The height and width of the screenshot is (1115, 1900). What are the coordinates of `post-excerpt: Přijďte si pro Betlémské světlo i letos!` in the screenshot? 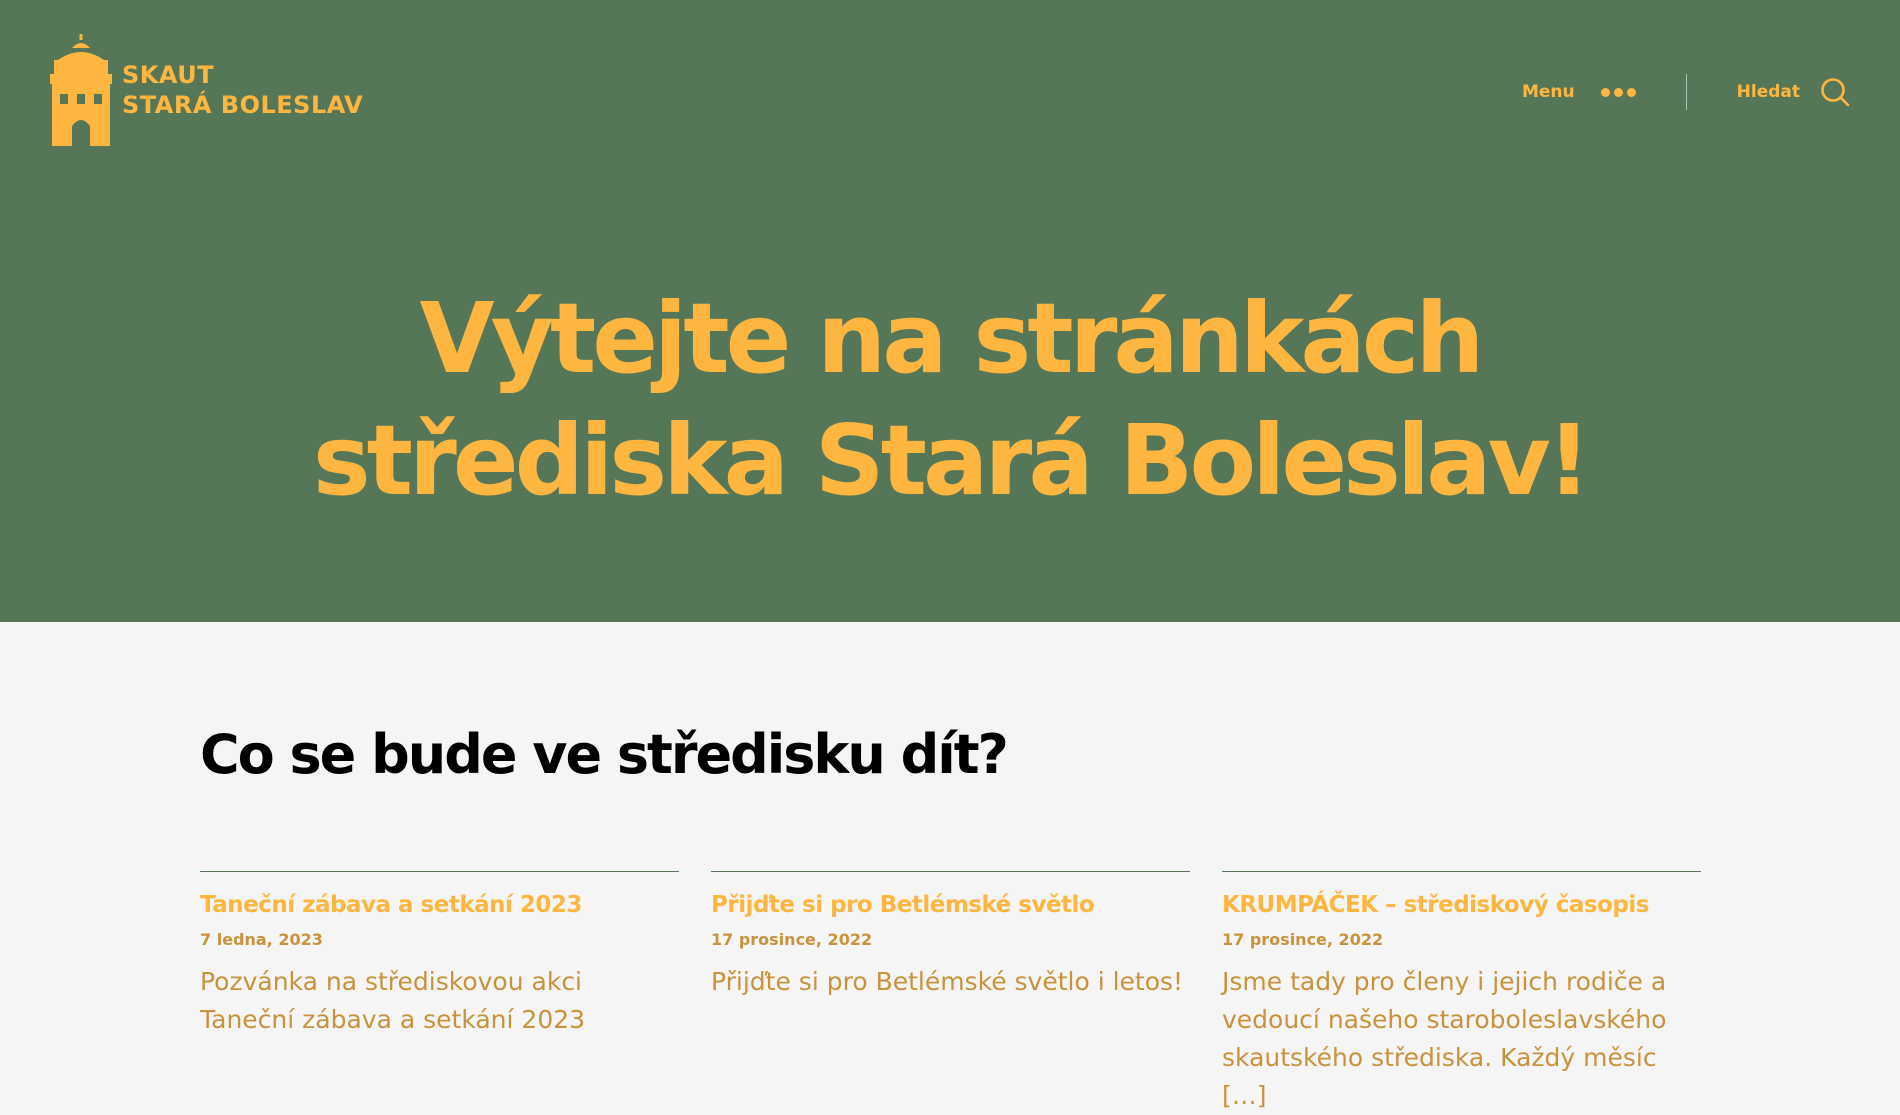 It's located at (947, 981).